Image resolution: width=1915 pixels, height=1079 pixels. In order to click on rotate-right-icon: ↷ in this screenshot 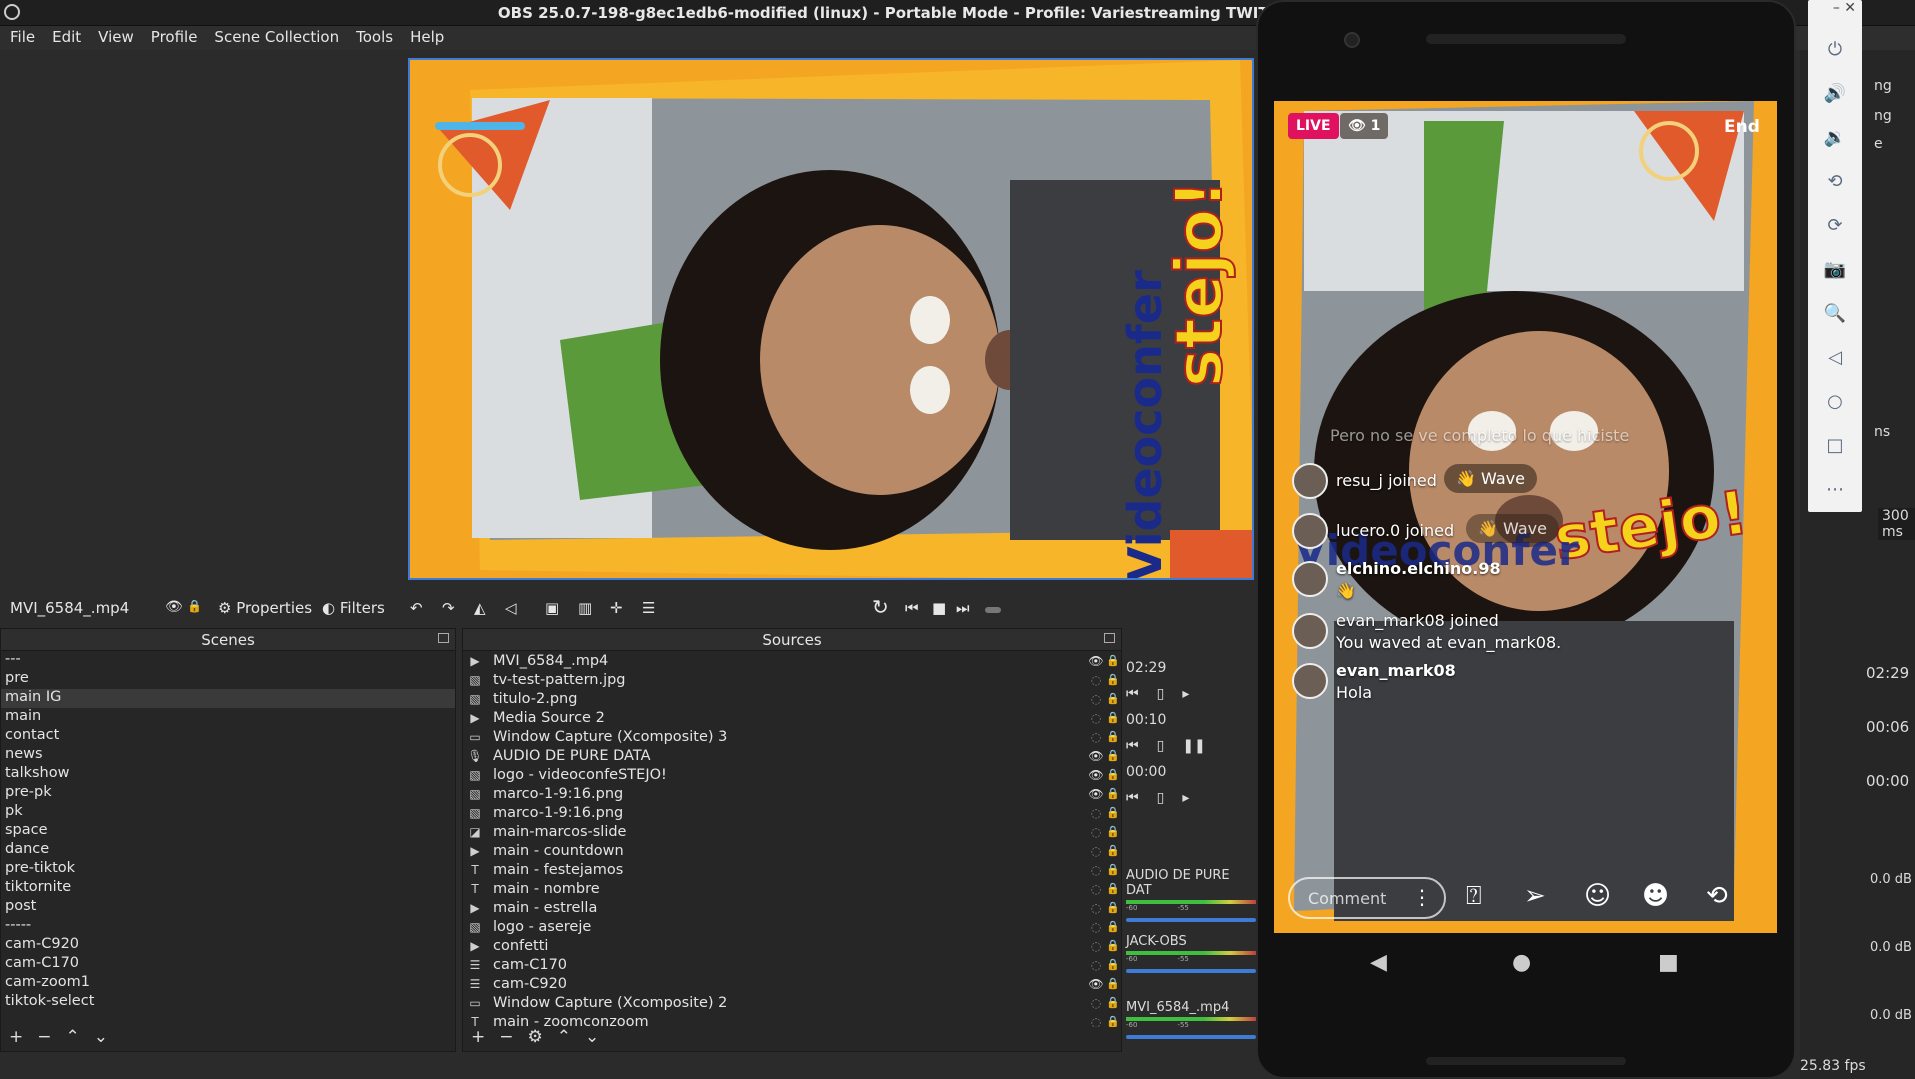, I will do `click(448, 608)`.